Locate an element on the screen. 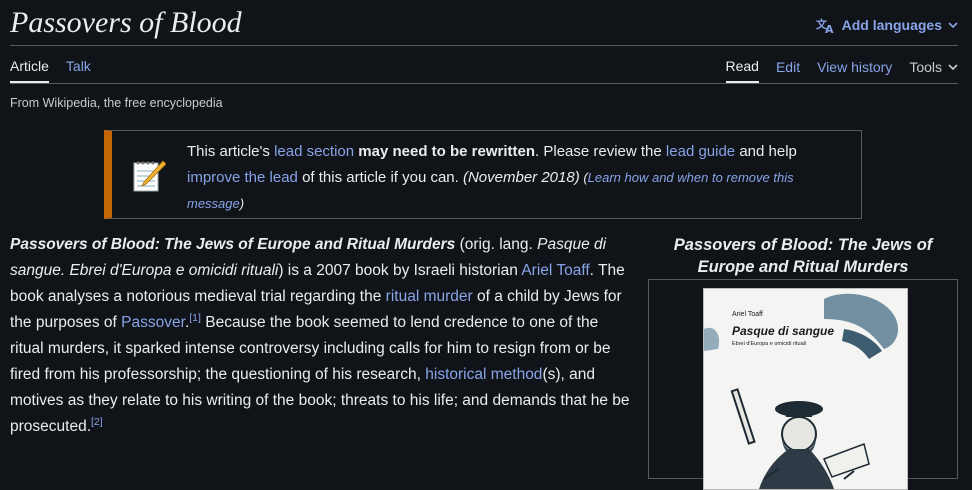 The width and height of the screenshot is (972, 490). language-icon: 文 A is located at coordinates (825, 25).